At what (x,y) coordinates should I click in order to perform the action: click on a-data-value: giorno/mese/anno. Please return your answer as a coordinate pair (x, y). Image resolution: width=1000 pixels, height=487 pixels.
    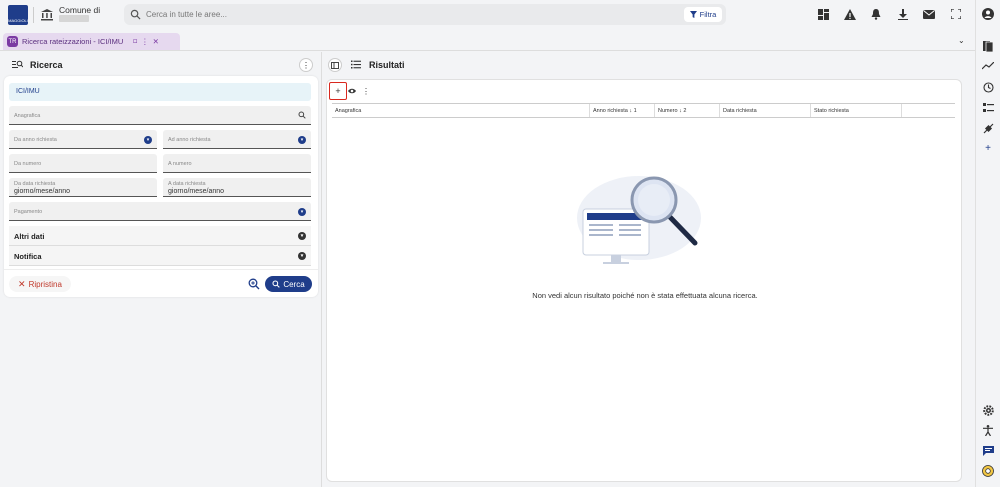
    Looking at the image, I should click on (196, 191).